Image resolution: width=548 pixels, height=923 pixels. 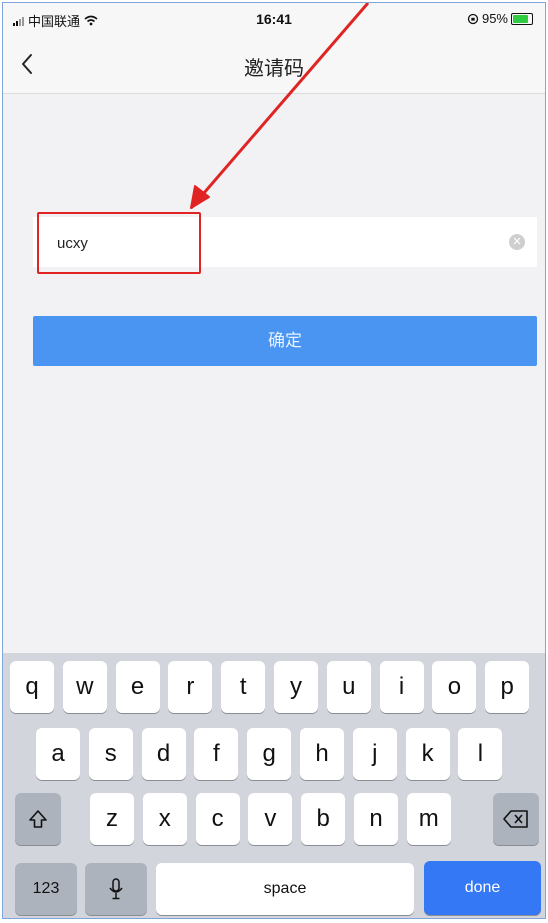 What do you see at coordinates (164, 819) in the screenshot?
I see `key-x: x` at bounding box center [164, 819].